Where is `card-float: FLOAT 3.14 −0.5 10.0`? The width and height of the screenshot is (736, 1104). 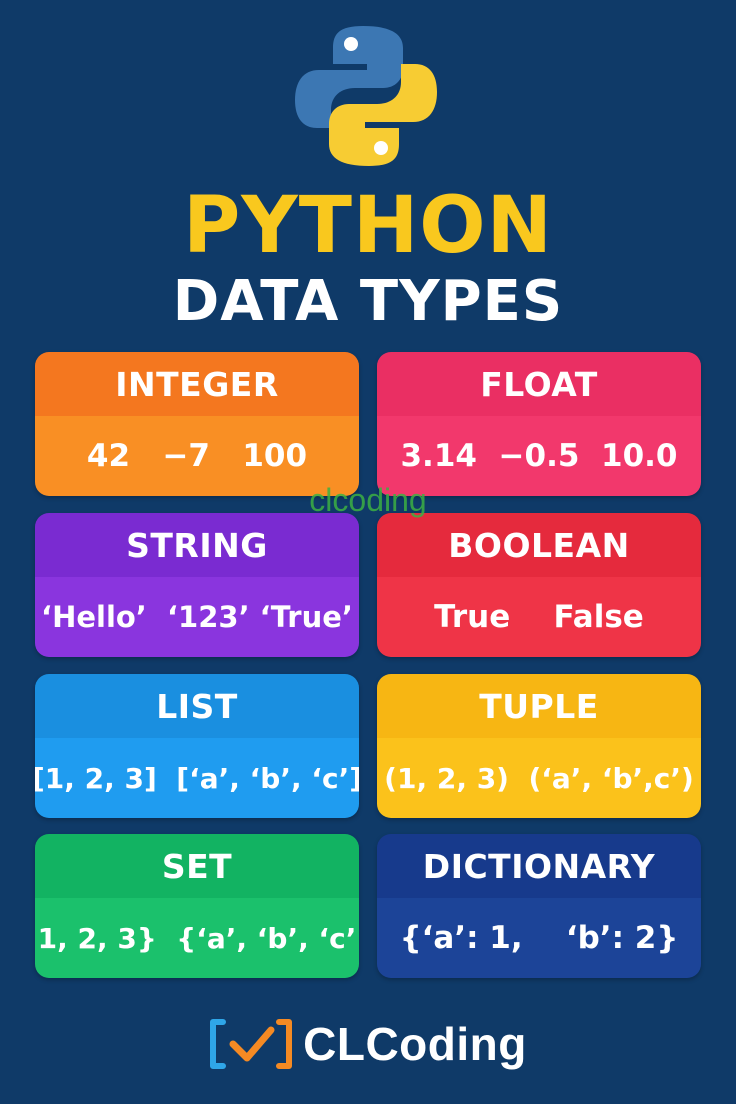
card-float: FLOAT 3.14 −0.5 10.0 is located at coordinates (539, 424).